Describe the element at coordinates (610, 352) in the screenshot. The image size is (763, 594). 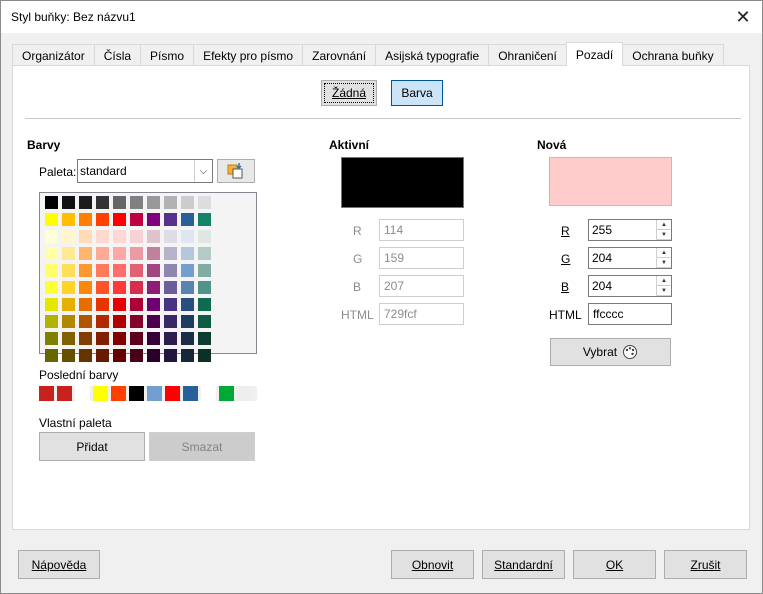
I see `pick-color-button: Vybrat` at that location.